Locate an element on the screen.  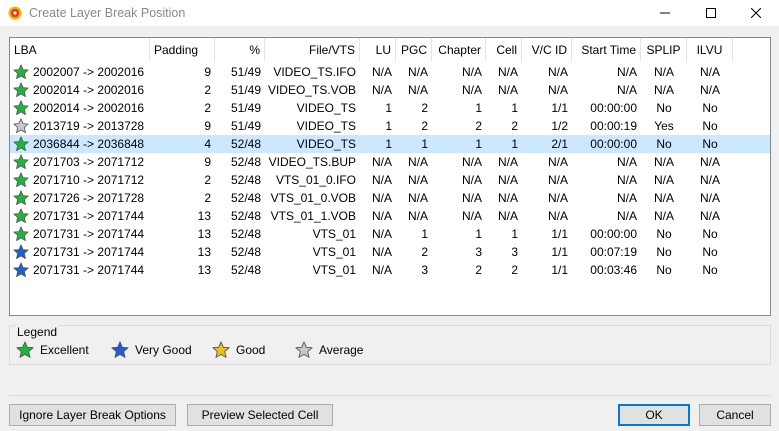
cell-start-time: 00:03:46 is located at coordinates (613, 270).